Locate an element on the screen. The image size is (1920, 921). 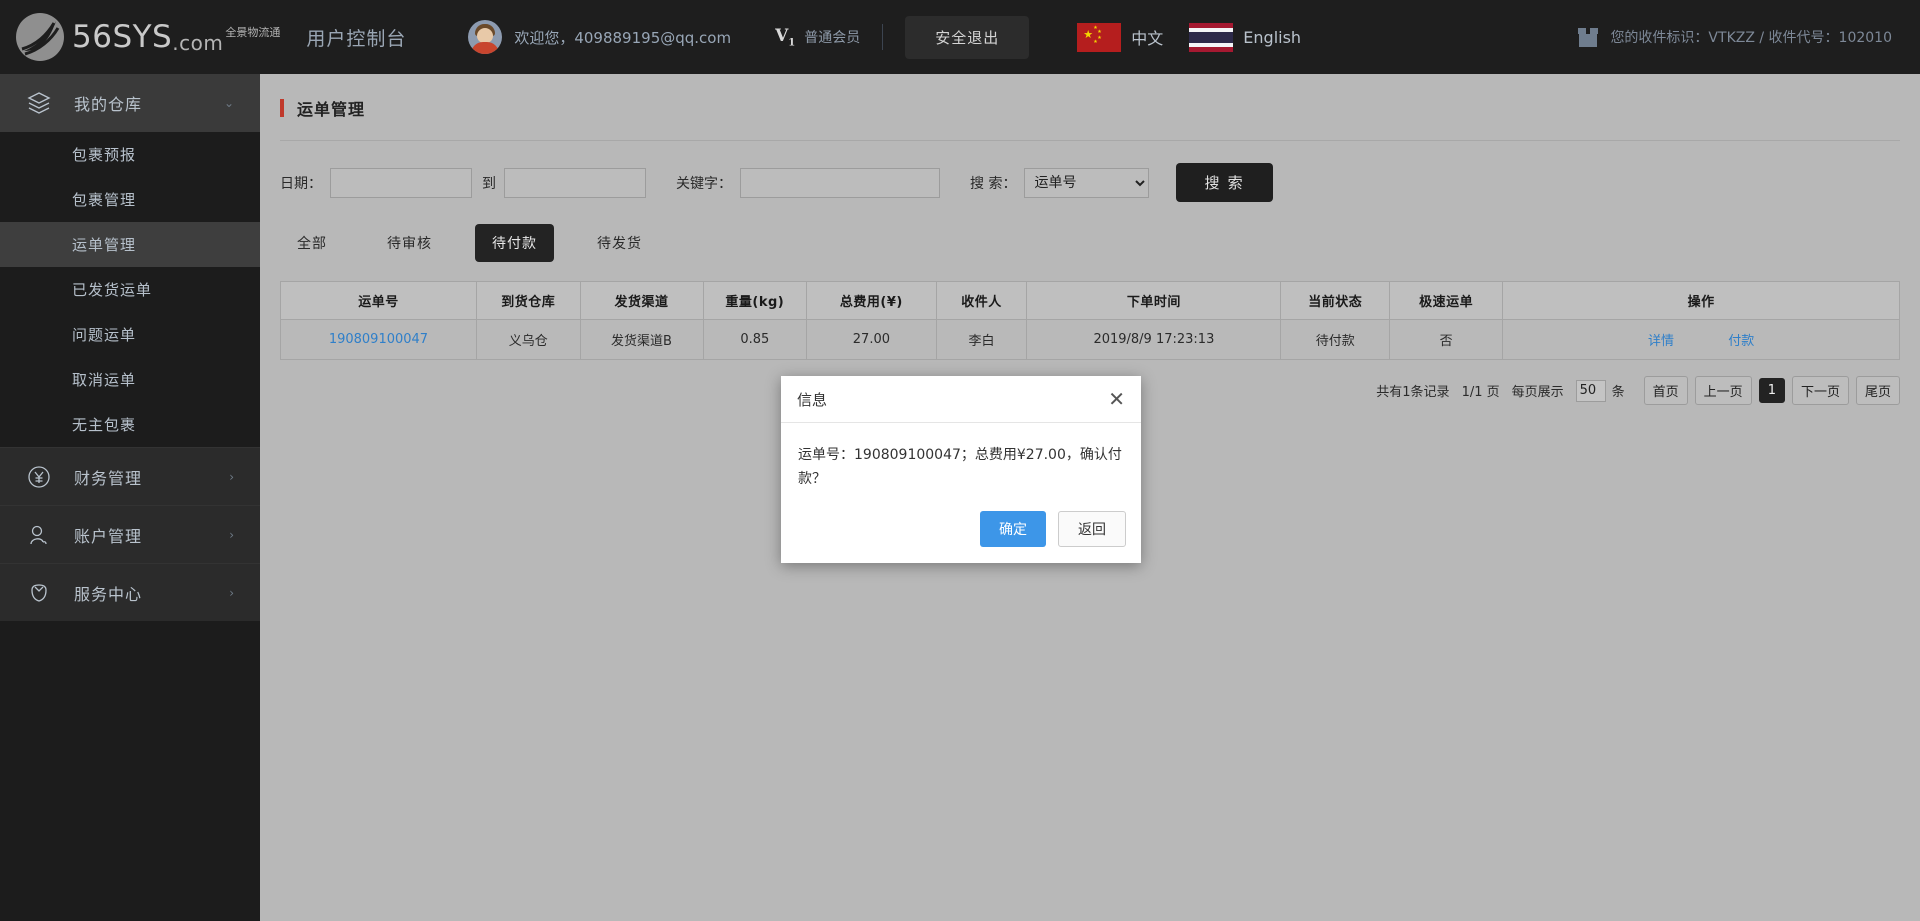
date-from-input is located at coordinates (401, 182).